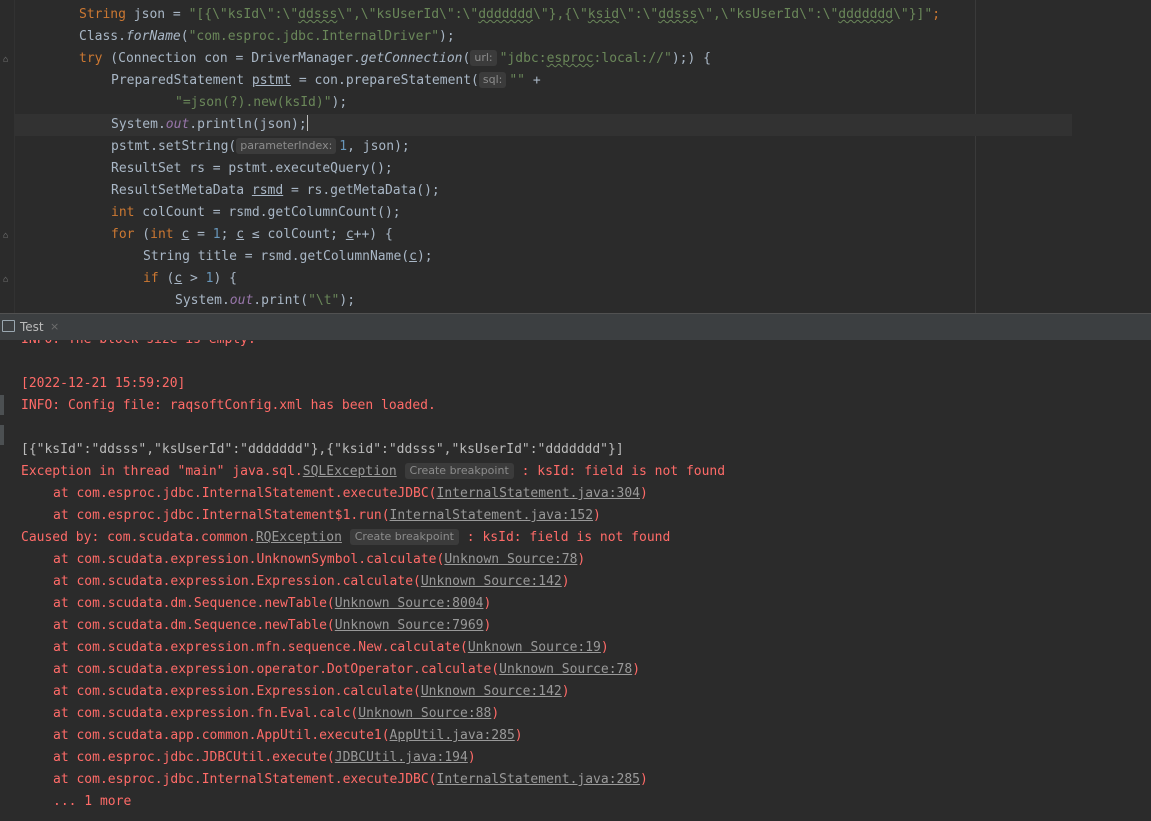 Image resolution: width=1151 pixels, height=821 pixels. I want to click on exception-class-link: RQException, so click(299, 537).